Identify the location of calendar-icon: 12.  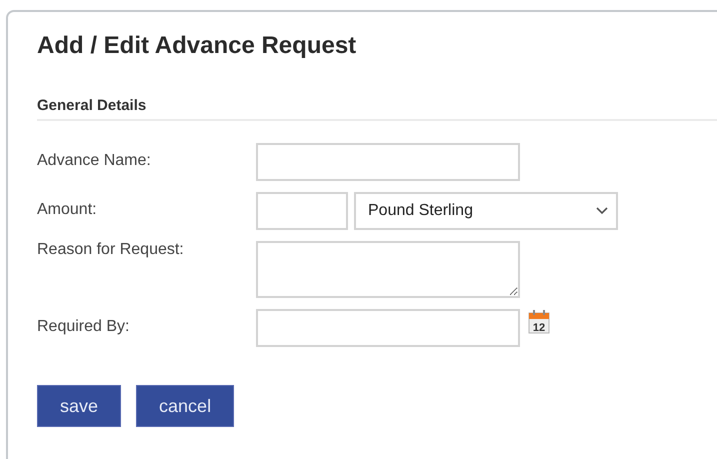
(539, 322).